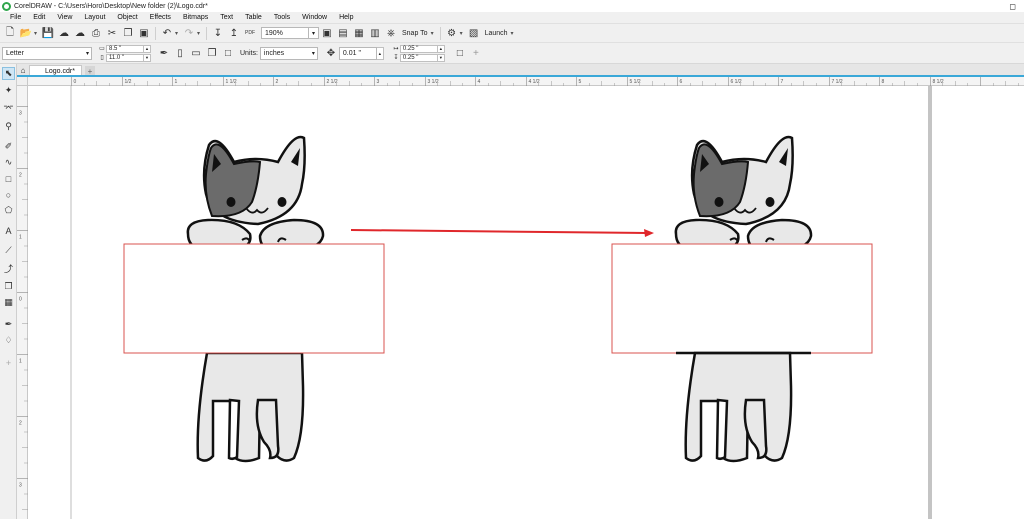 The width and height of the screenshot is (1024, 519). I want to click on width-icon: ▭, so click(102, 49).